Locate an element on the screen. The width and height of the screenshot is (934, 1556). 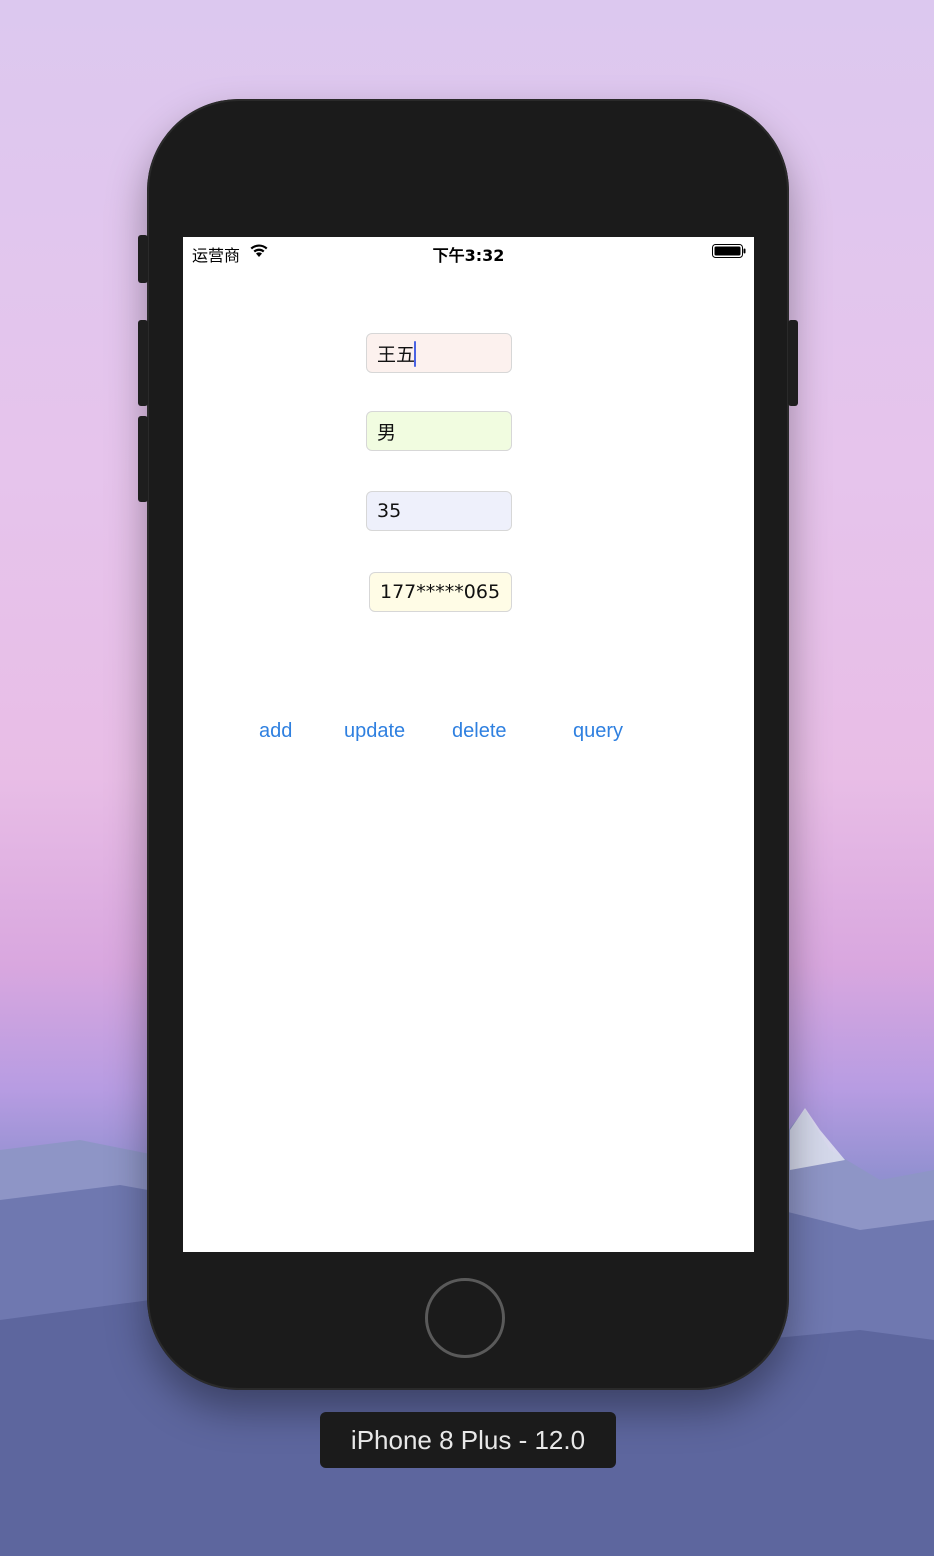
delete-button: delete is located at coordinates (479, 731).